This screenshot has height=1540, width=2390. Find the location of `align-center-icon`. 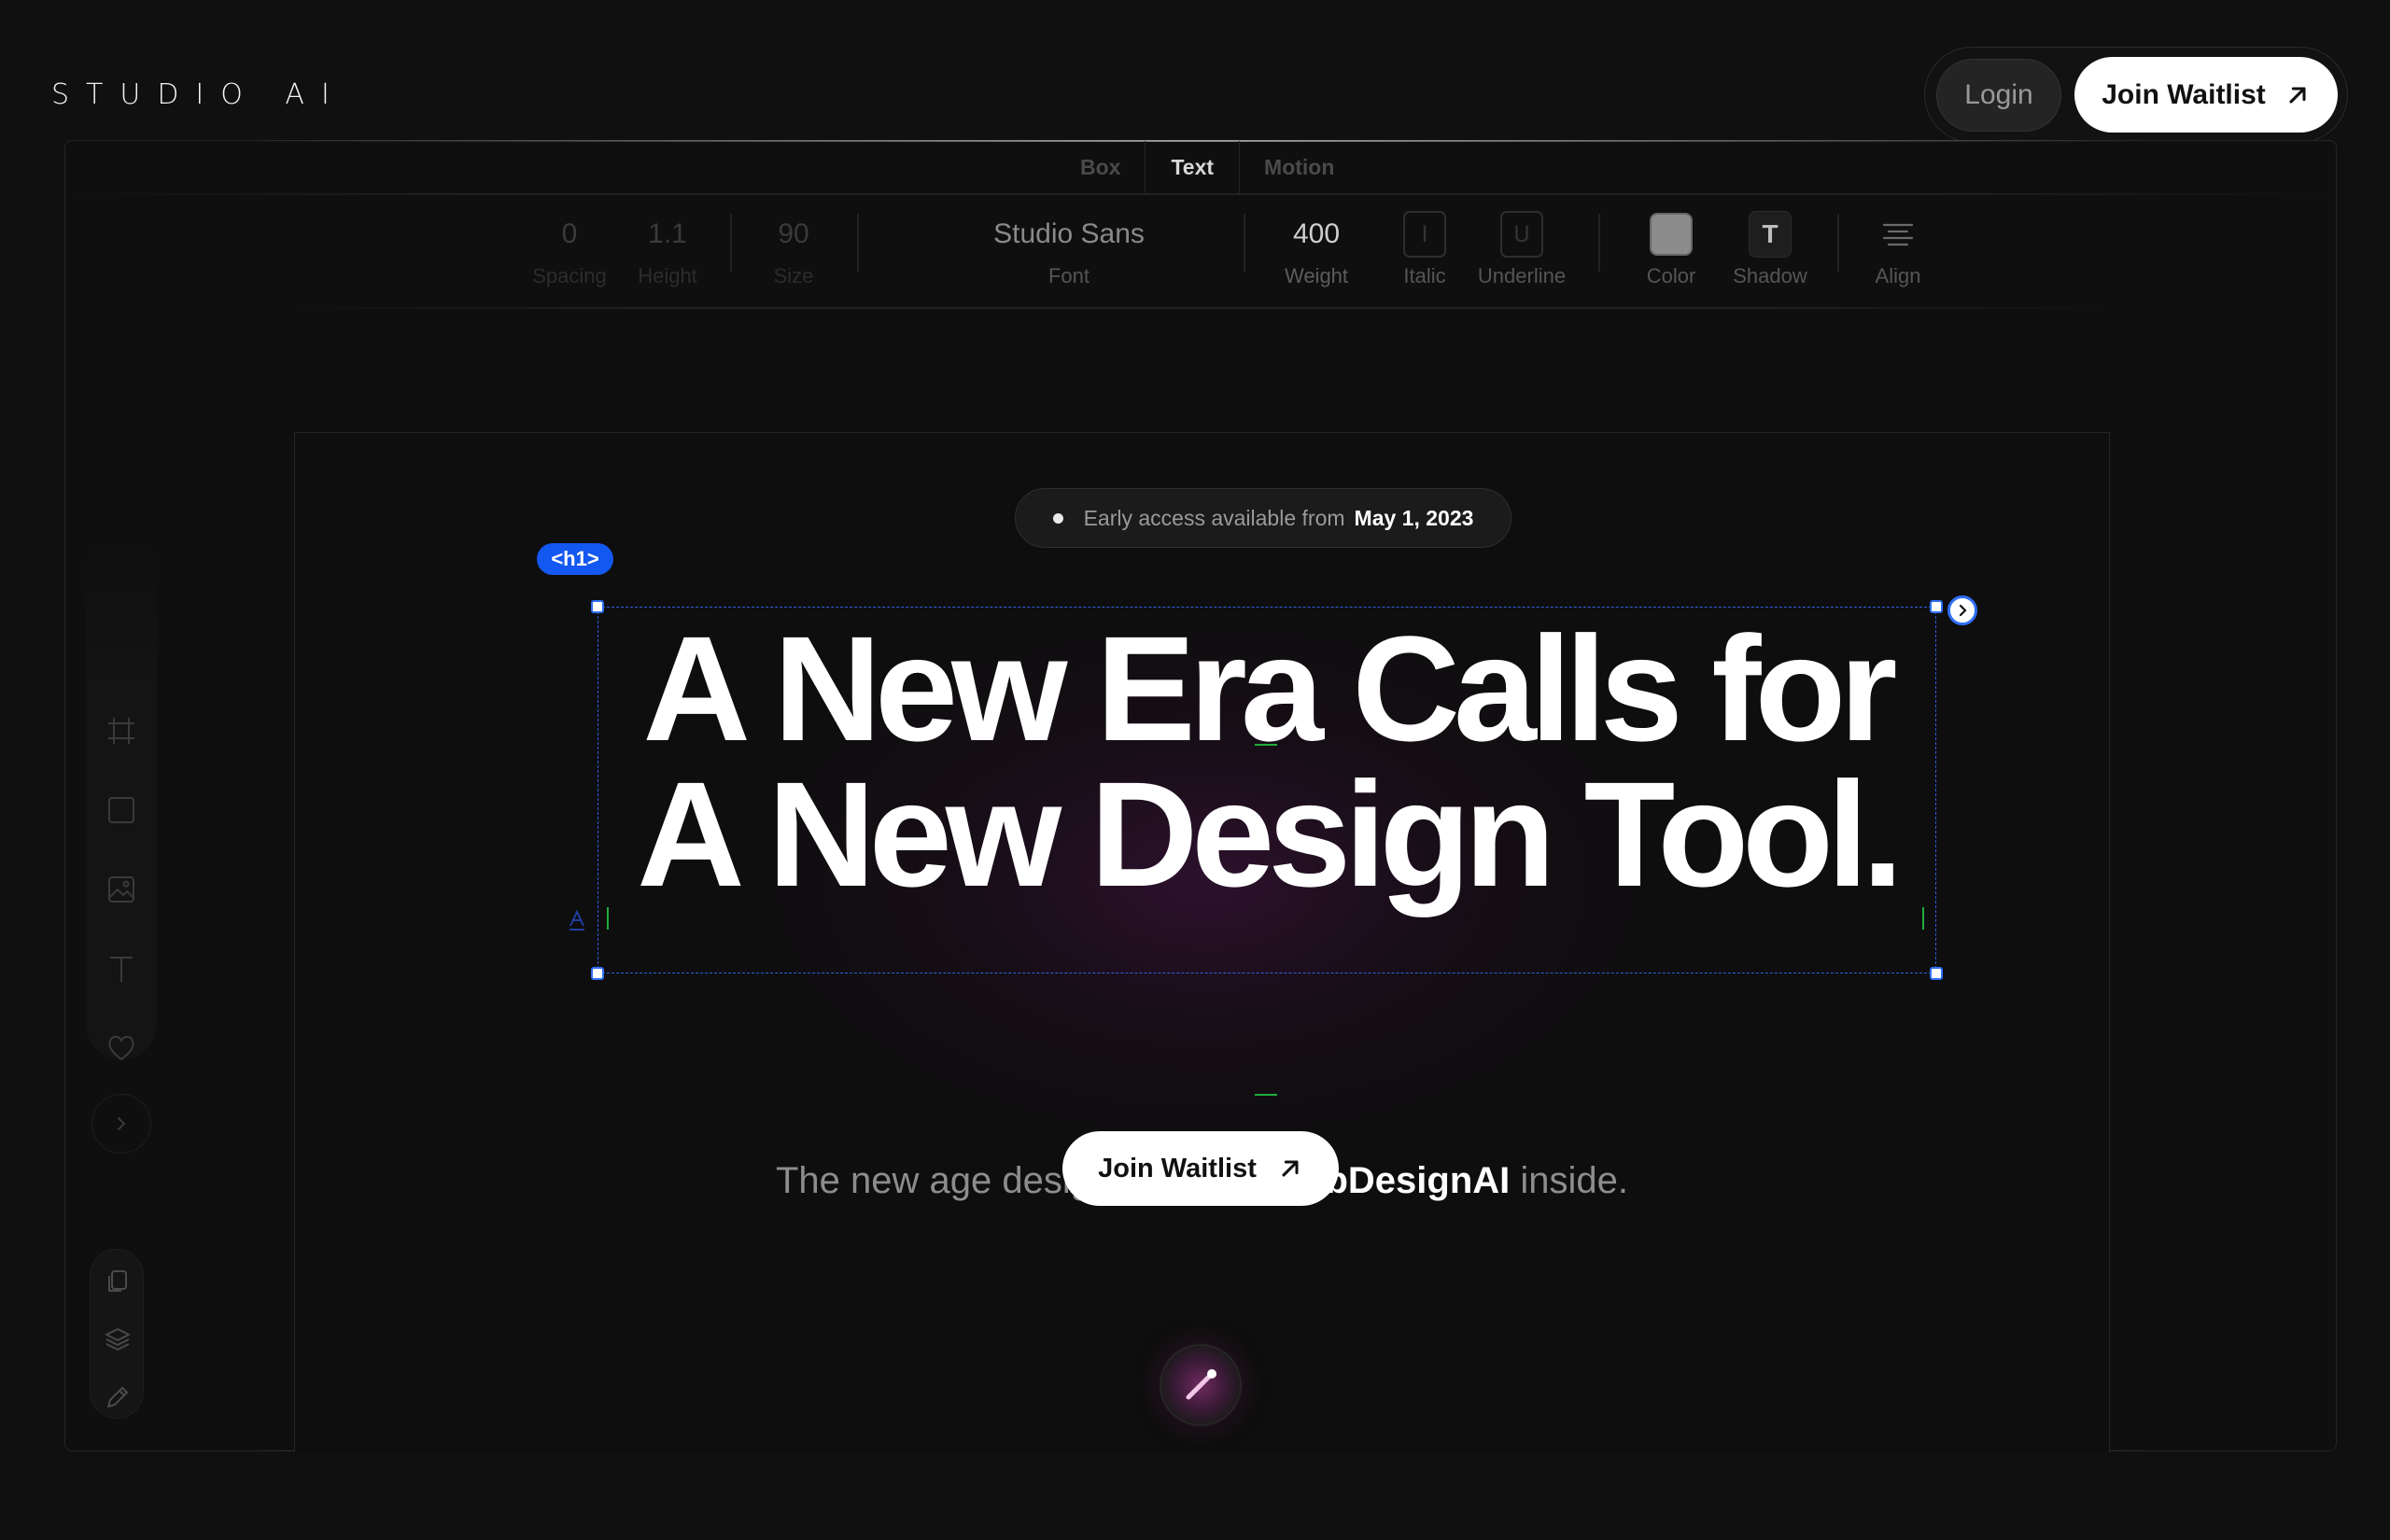

align-center-icon is located at coordinates (1898, 234).